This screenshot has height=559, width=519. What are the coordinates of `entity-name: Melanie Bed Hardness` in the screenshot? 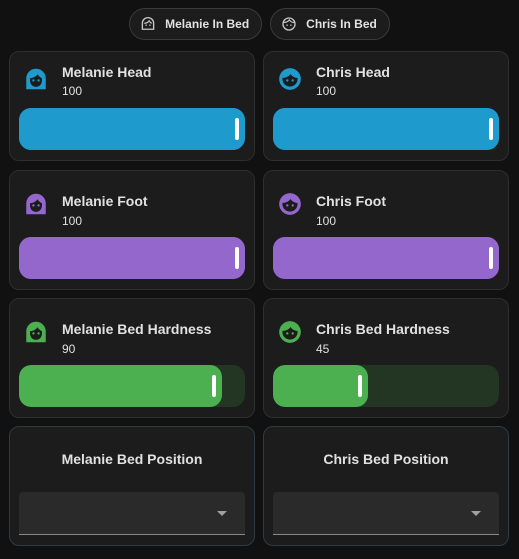 It's located at (137, 329).